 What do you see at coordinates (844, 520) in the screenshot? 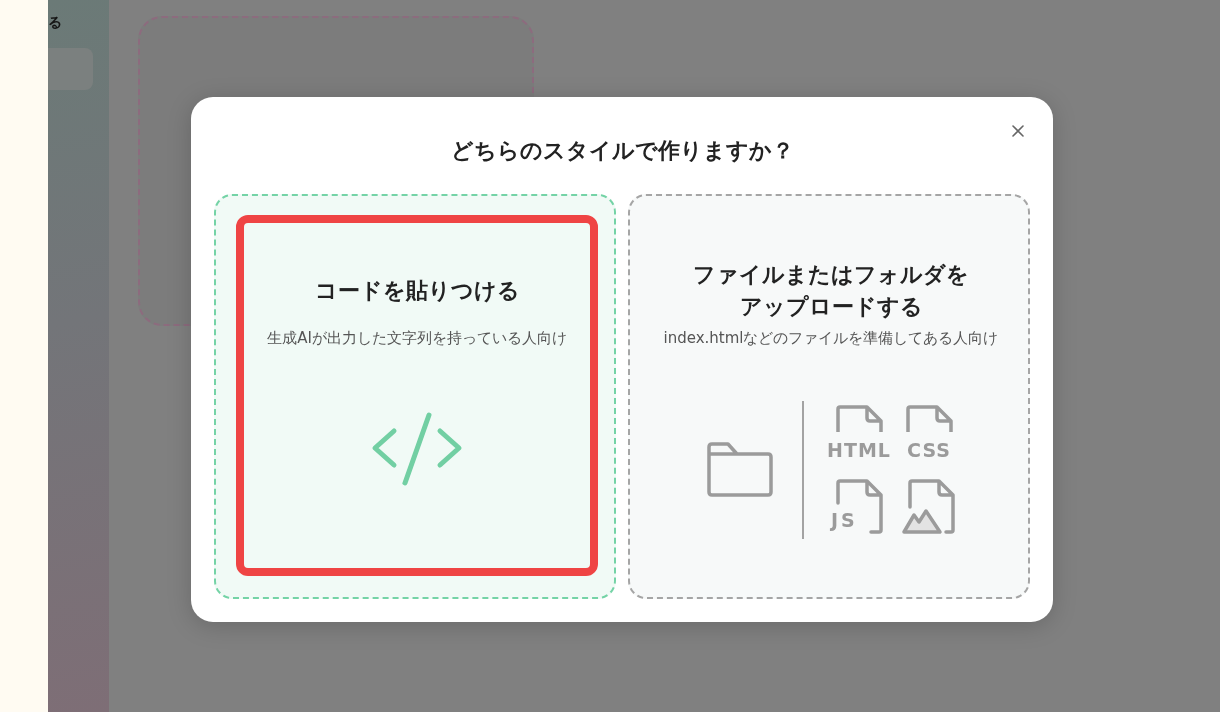
I see `file-type-label: JS` at bounding box center [844, 520].